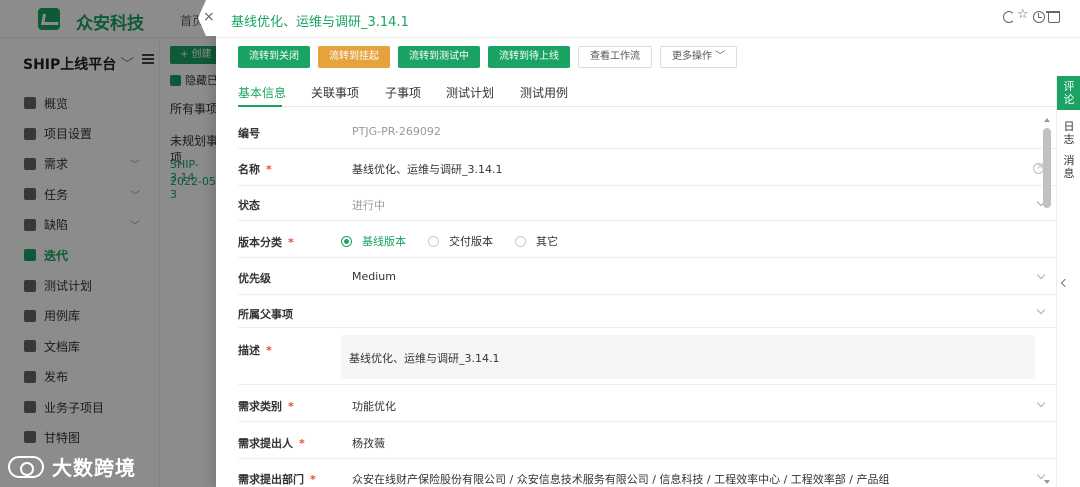 The height and width of the screenshot is (487, 1080). Describe the element at coordinates (260, 106) in the screenshot. I see `active-tab-indicator` at that location.